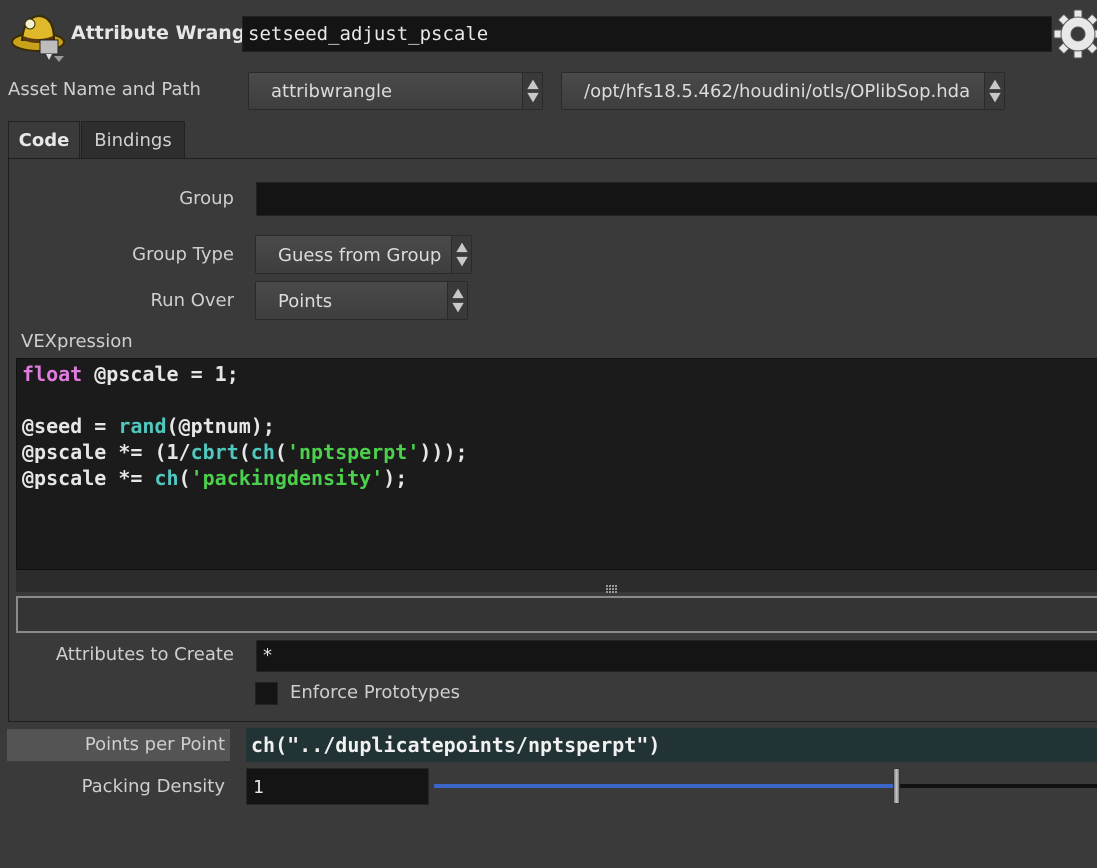 The height and width of the screenshot is (868, 1097). Describe the element at coordinates (559, 478) in the screenshot. I see `code-line: @pscale *= ch('packingdensity');` at that location.